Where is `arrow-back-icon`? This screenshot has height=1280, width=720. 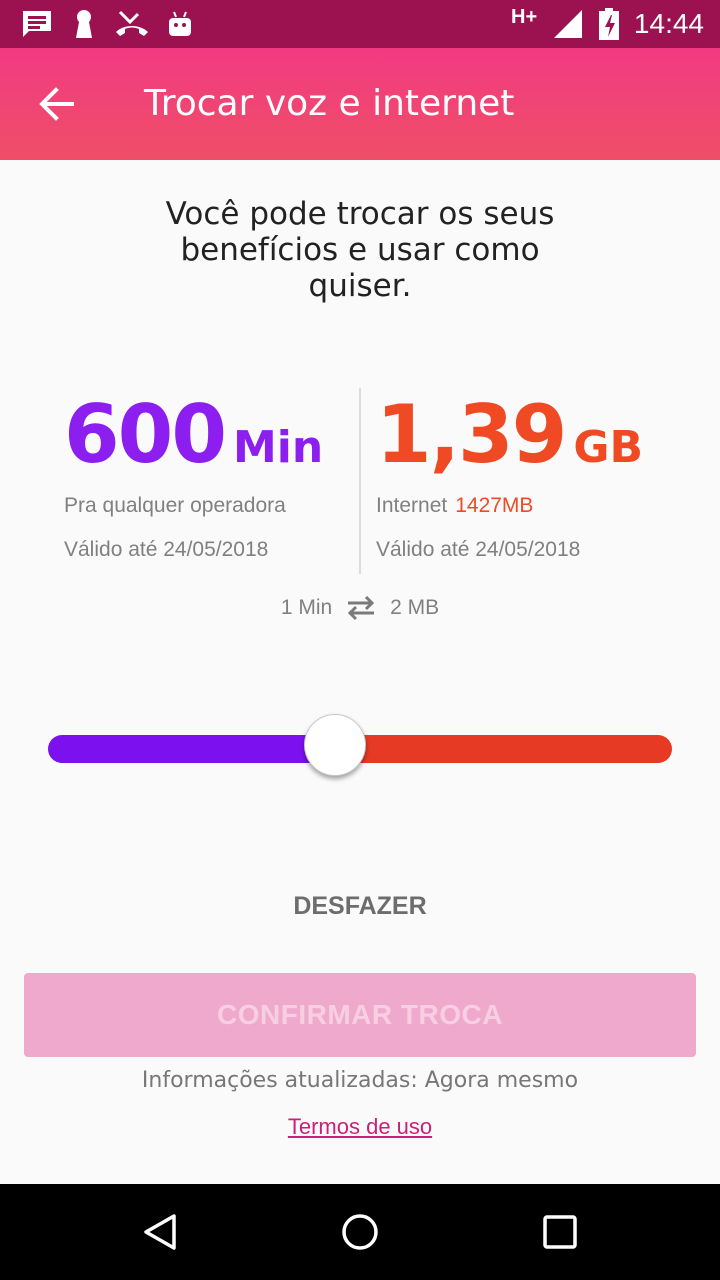
arrow-back-icon is located at coordinates (56, 104).